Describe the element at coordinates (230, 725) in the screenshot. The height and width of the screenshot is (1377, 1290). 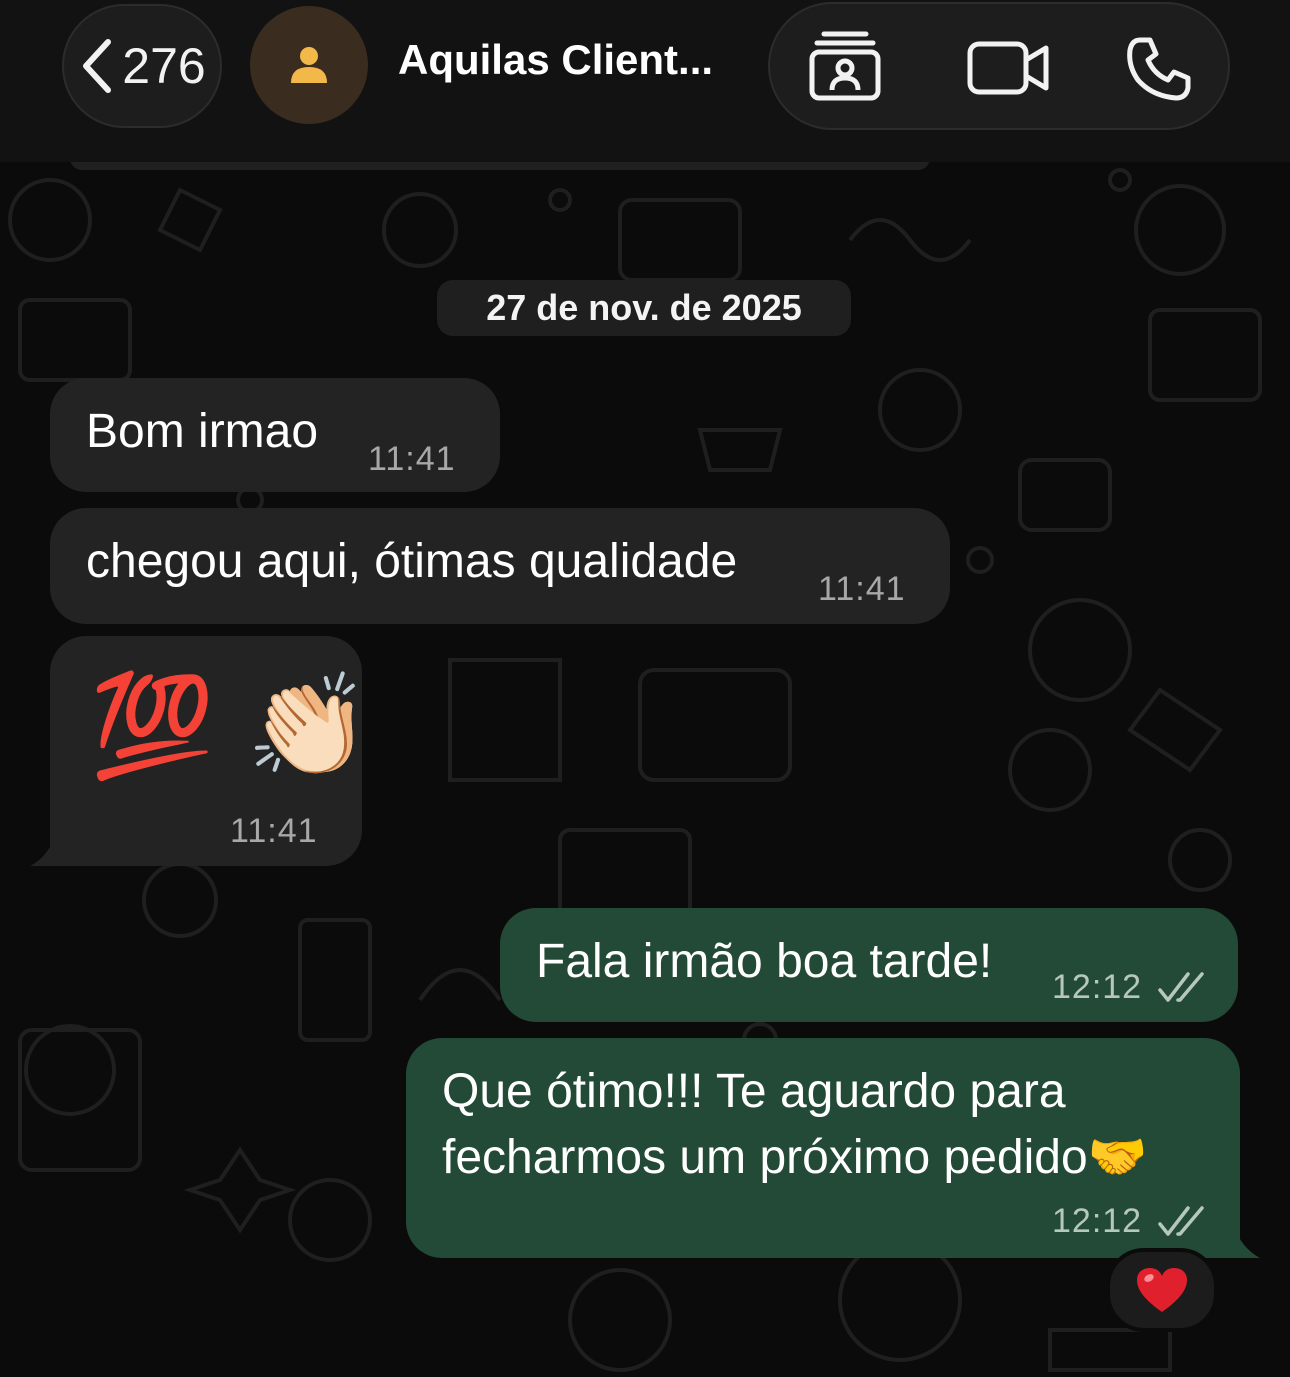
I see `emoji-message: 💯 👏🏻` at that location.